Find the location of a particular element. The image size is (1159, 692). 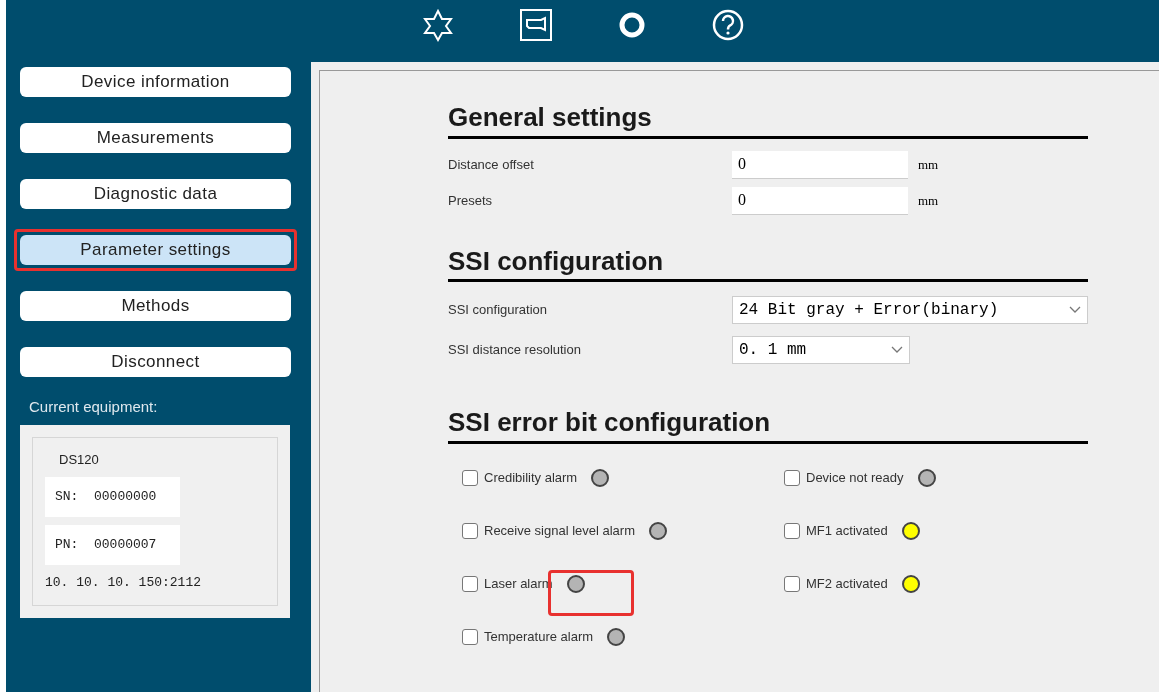

camera-icon is located at coordinates (536, 25).